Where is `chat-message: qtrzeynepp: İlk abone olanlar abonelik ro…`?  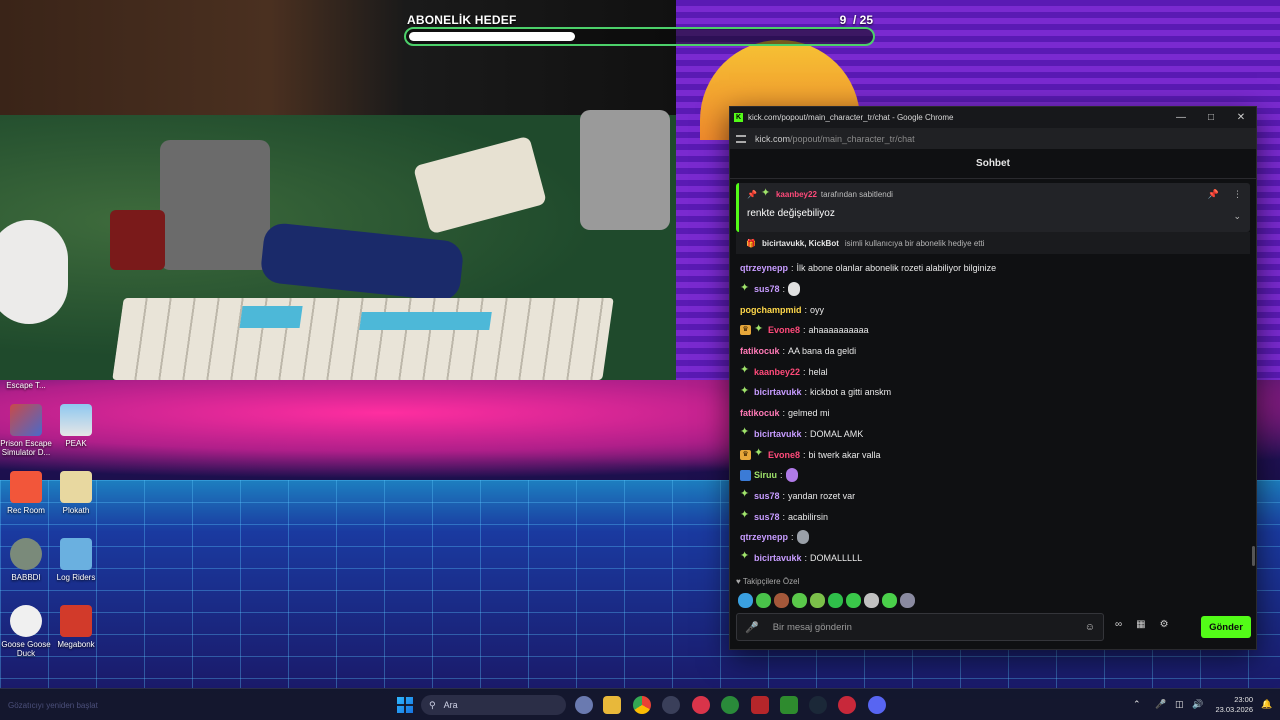
chat-message: qtrzeynepp: İlk abone olanlar abonelik ro… is located at coordinates (993, 268).